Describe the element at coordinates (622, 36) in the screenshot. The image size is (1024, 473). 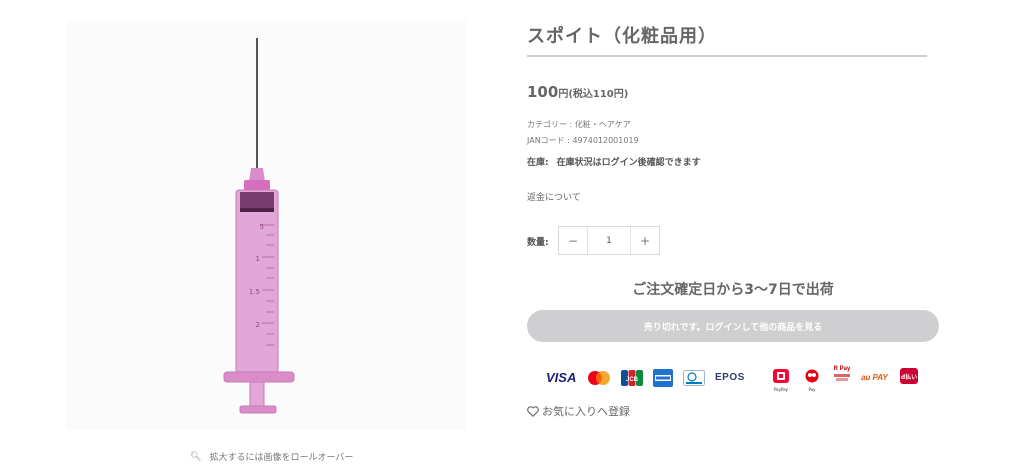
I see `product-title: スポイト（化粧品用）` at that location.